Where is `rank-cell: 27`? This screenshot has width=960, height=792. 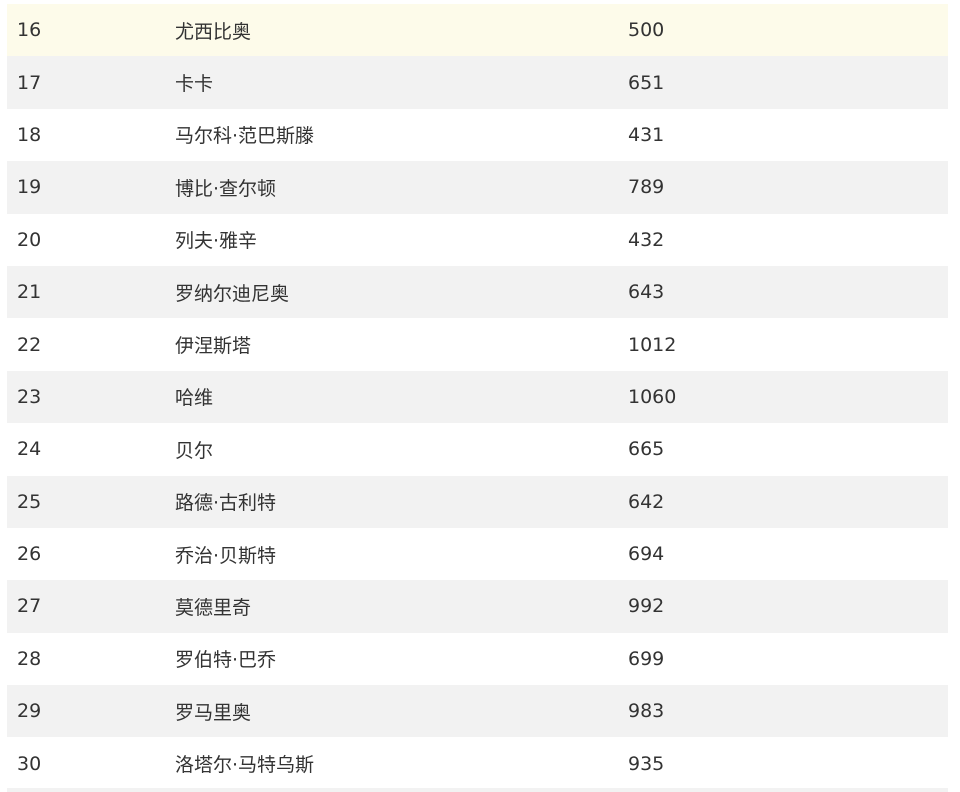
rank-cell: 27 is located at coordinates (29, 606).